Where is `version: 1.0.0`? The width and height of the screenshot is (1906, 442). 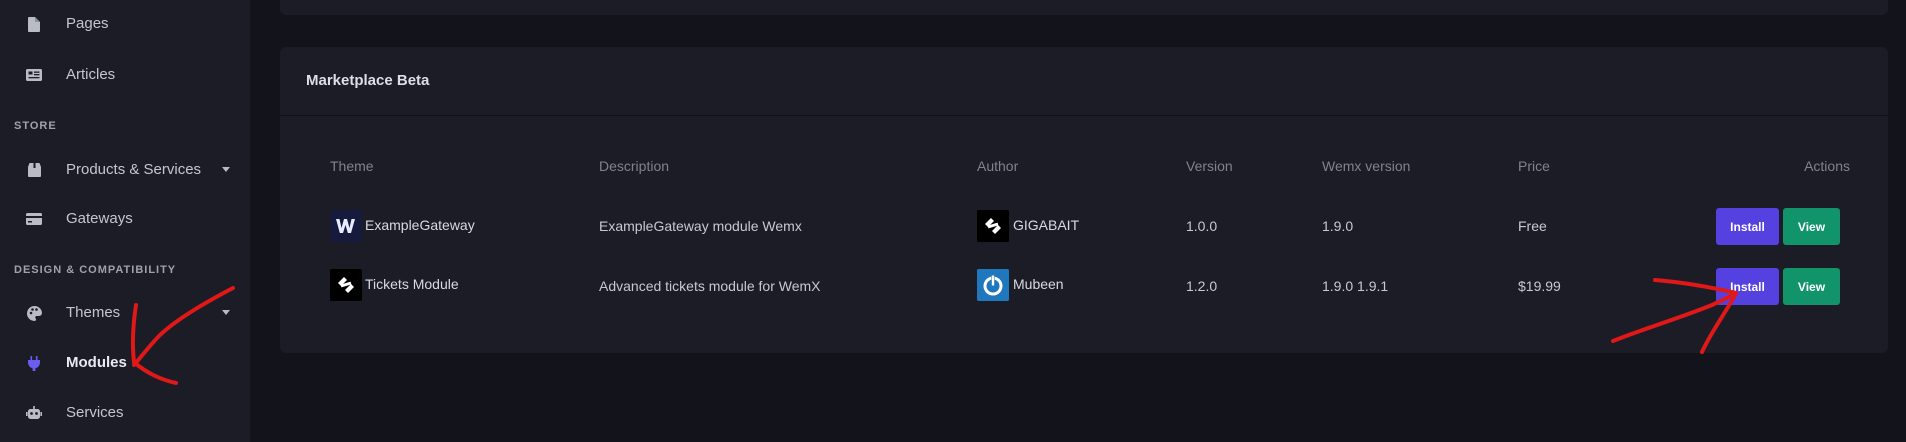 version: 1.0.0 is located at coordinates (1202, 226).